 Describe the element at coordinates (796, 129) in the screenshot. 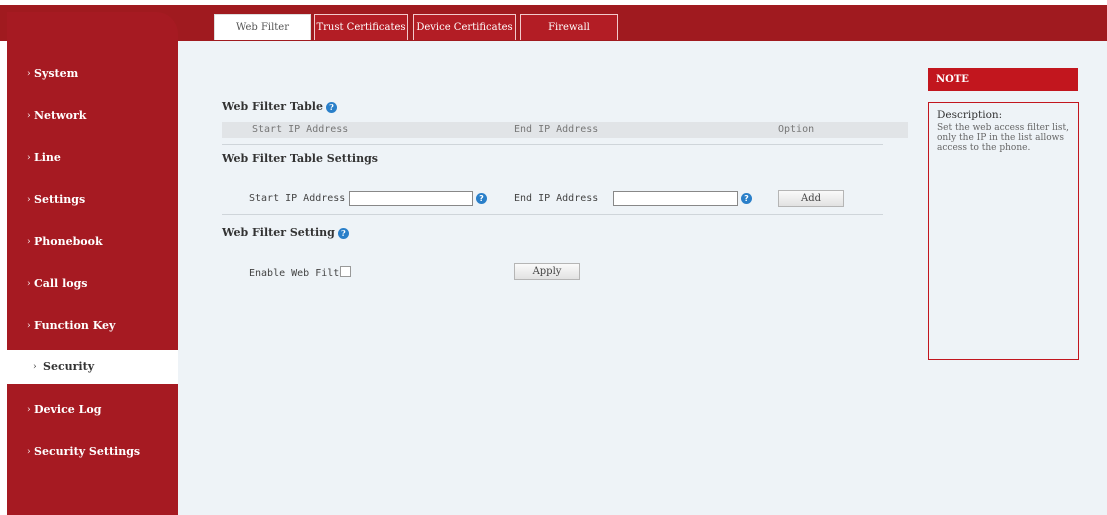

I see `column-header-option: Option` at that location.